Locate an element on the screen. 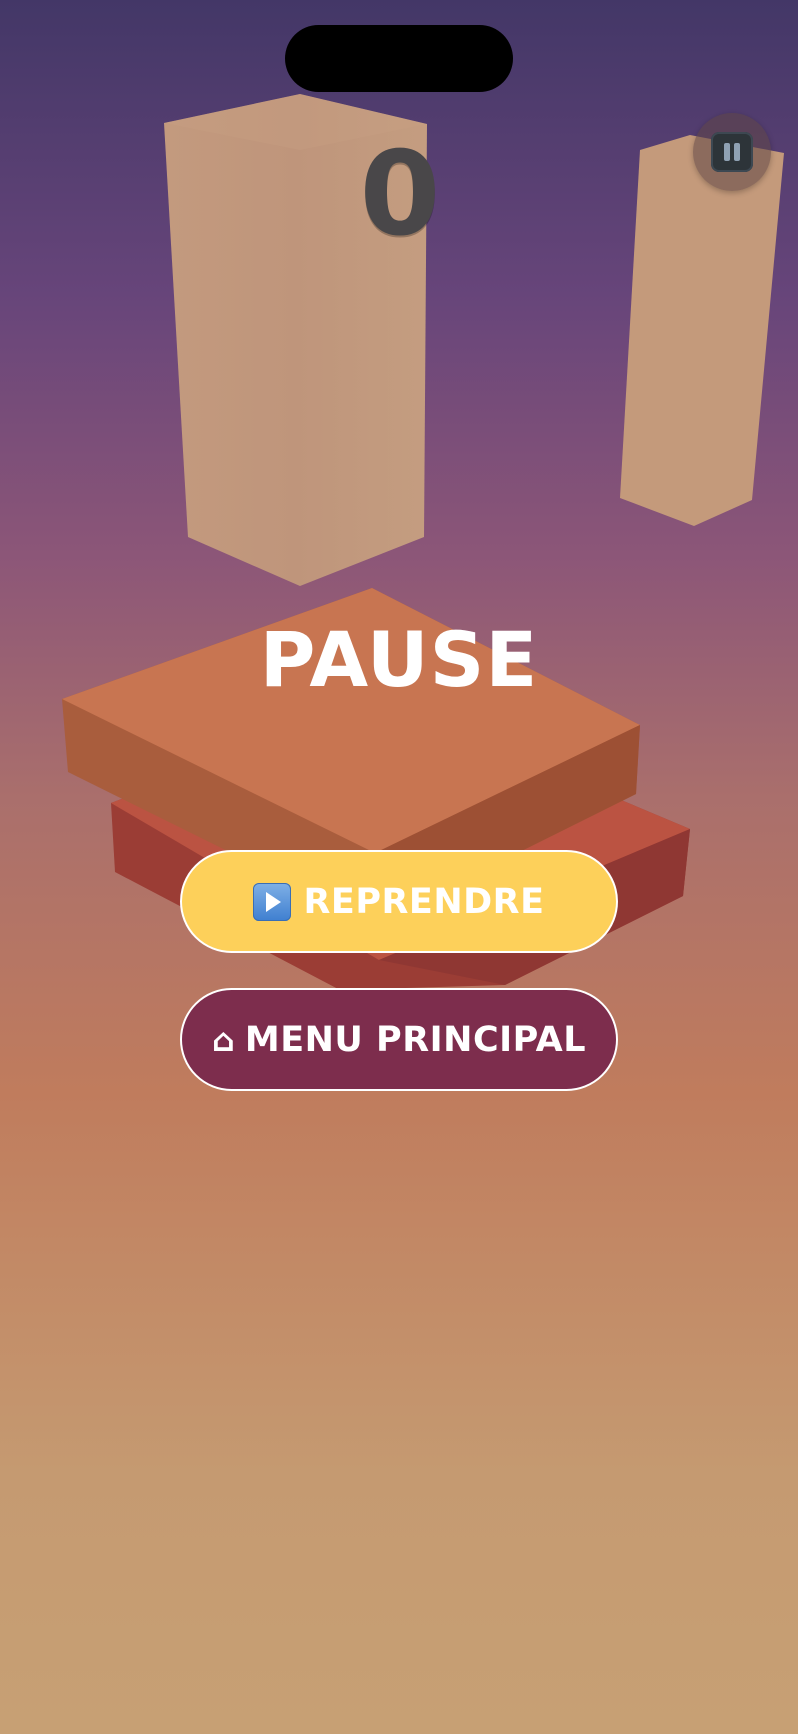  main-menu-button: ⌂ MENU PRINCIPAL is located at coordinates (399, 1039).